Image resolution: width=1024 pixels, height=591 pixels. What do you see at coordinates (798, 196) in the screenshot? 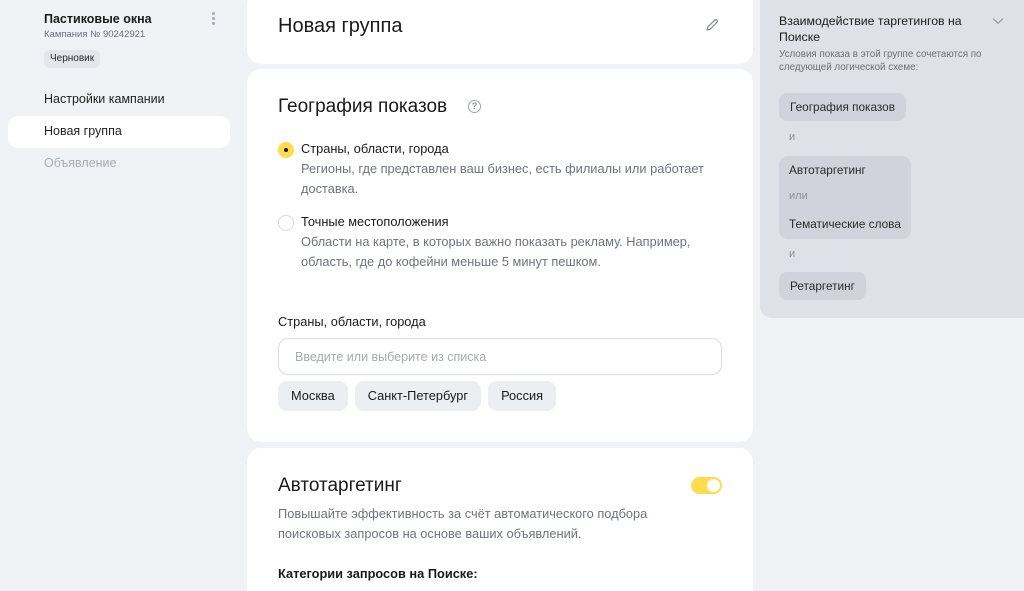
I see `logic-op-or: или` at bounding box center [798, 196].